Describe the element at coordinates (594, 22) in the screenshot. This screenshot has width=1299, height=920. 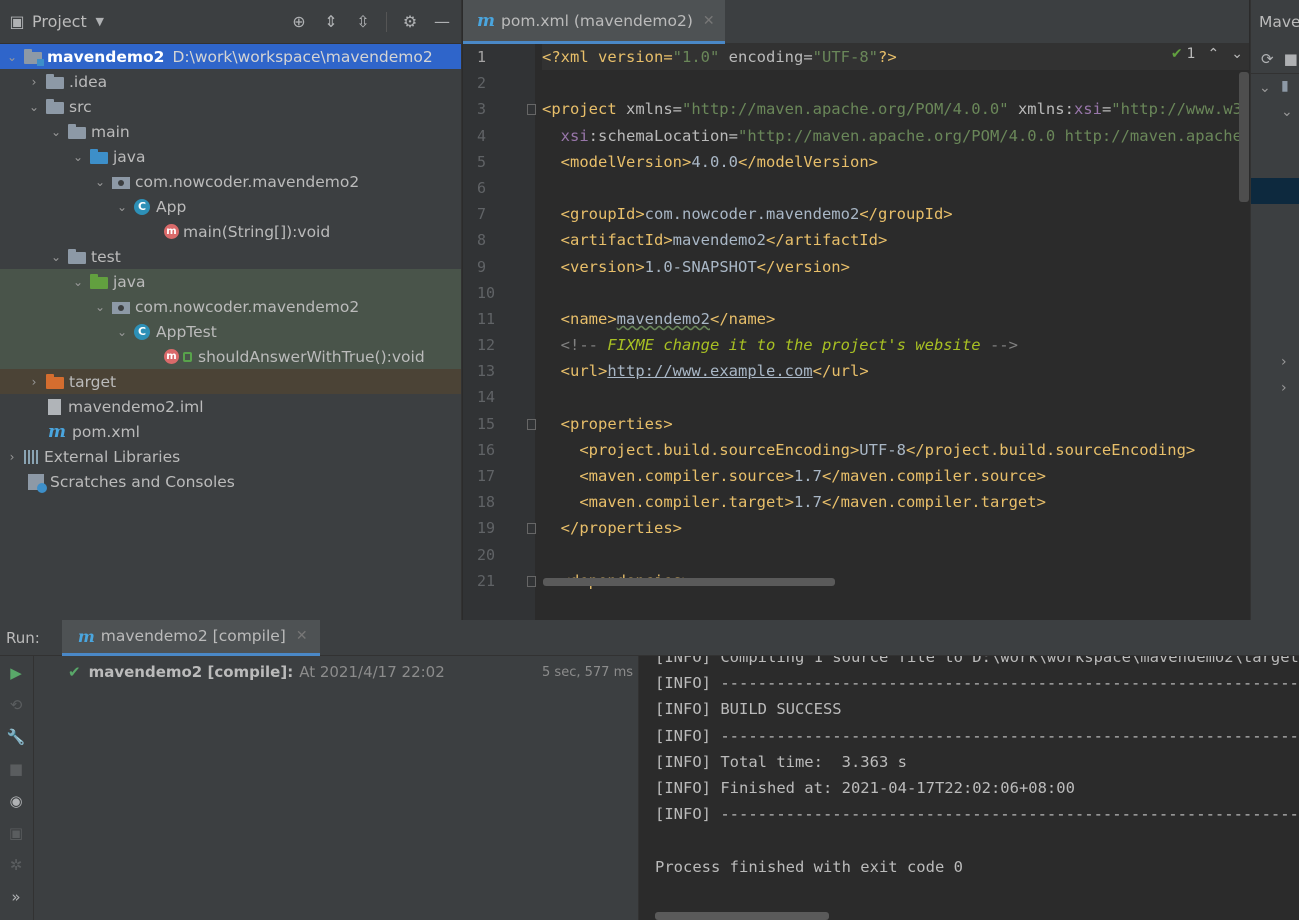
I see `tab-pom-xml: m pom.xml (mavendemo2) ✕` at that location.